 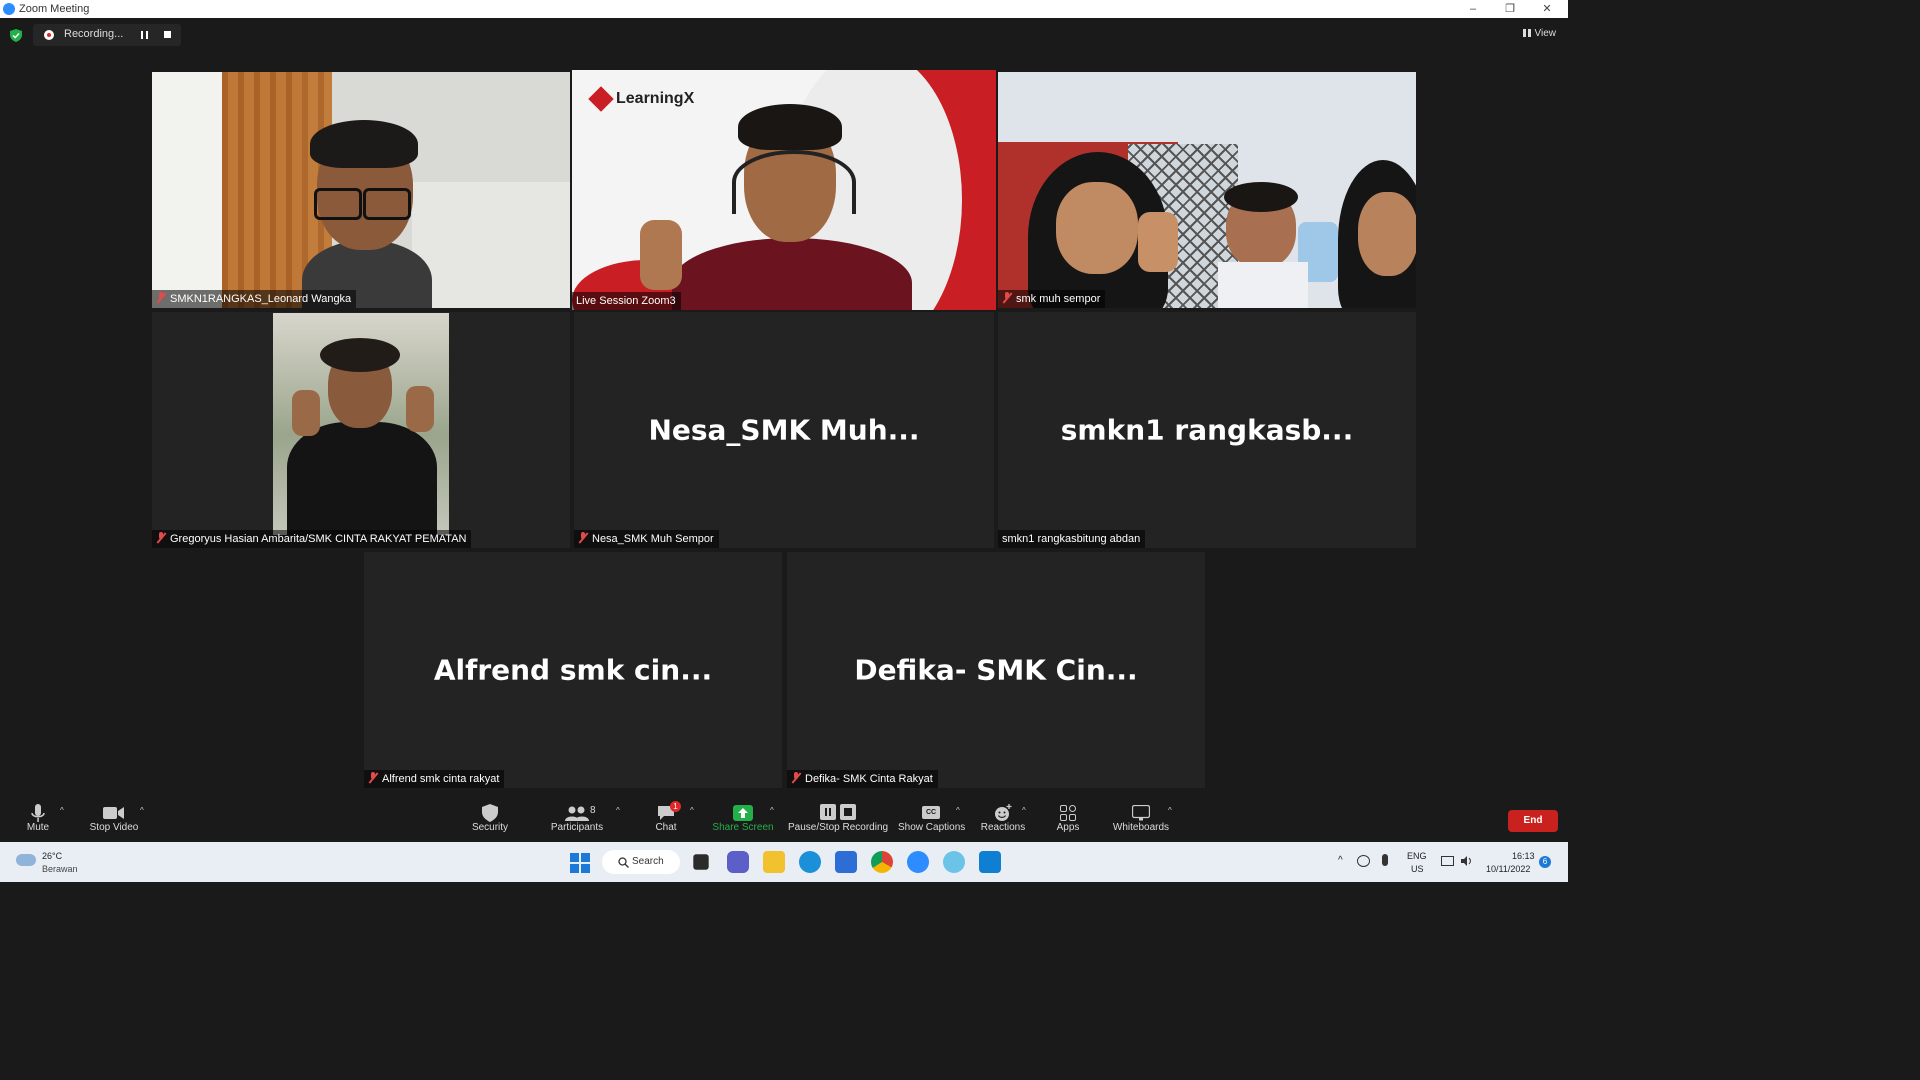 I want to click on language-code: ENG, so click(x=1417, y=856).